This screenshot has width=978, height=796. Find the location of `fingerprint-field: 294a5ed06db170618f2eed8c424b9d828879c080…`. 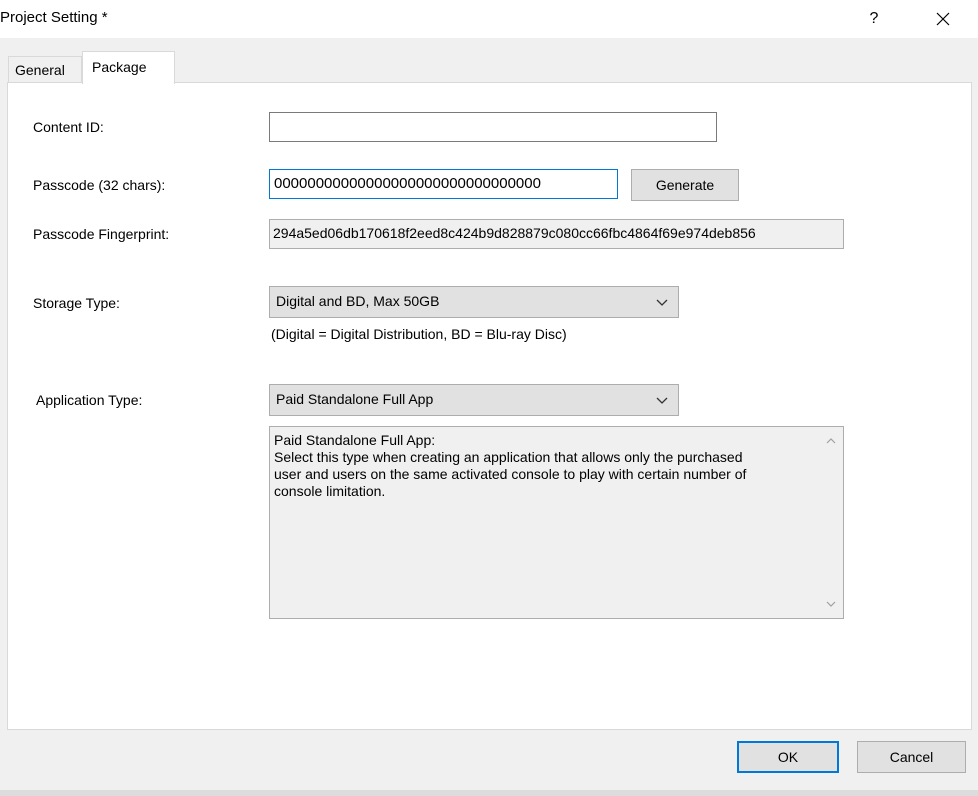

fingerprint-field: 294a5ed06db170618f2eed8c424b9d828879c080… is located at coordinates (556, 234).